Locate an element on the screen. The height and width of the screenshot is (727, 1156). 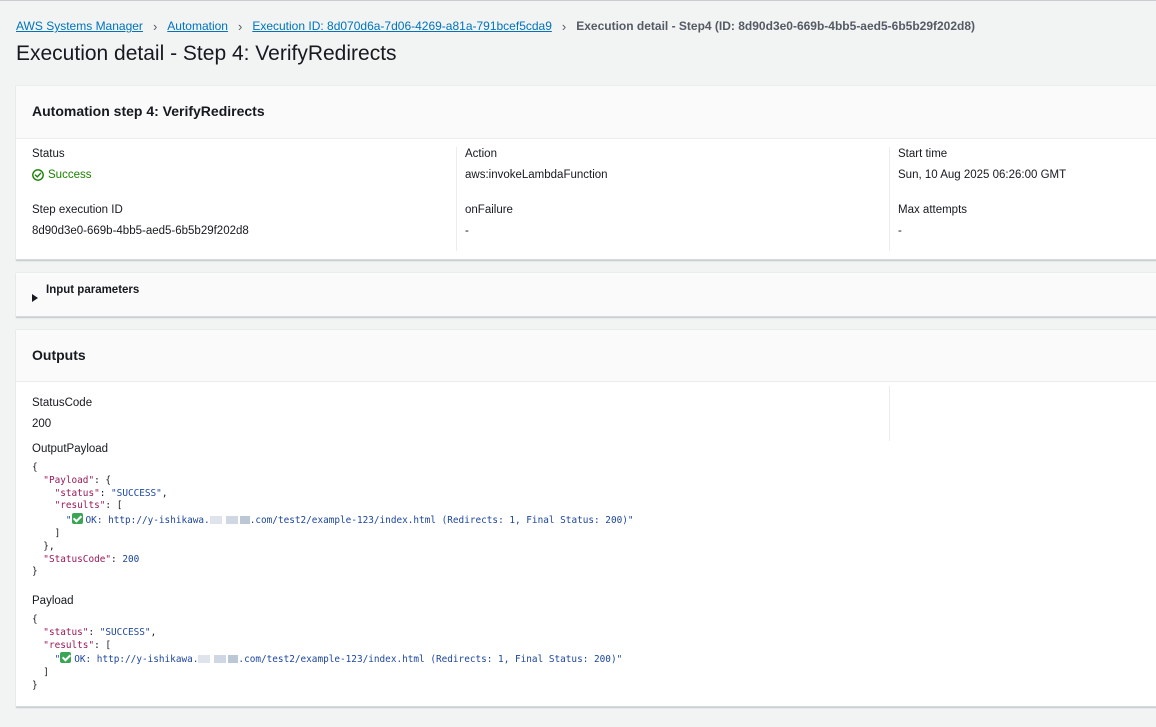
input-parameters-toggle: Input parameters is located at coordinates (85, 293).